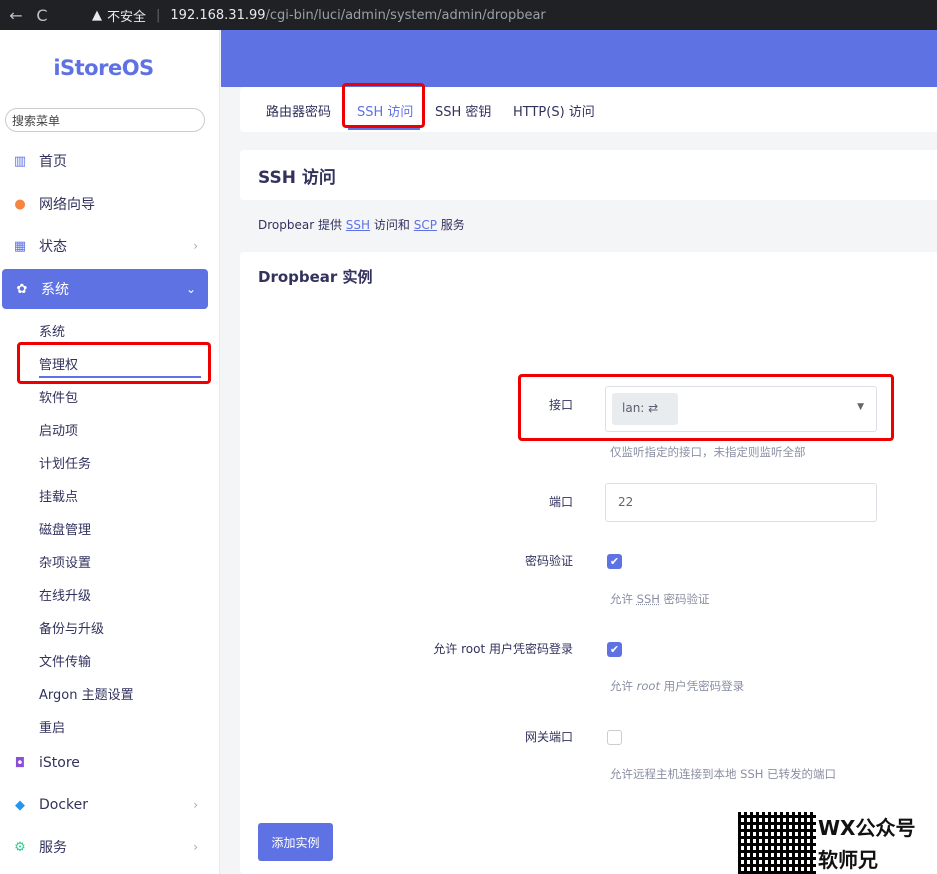 Image resolution: width=937 pixels, height=874 pixels. I want to click on sidebar-item-label: Docker, so click(64, 805).